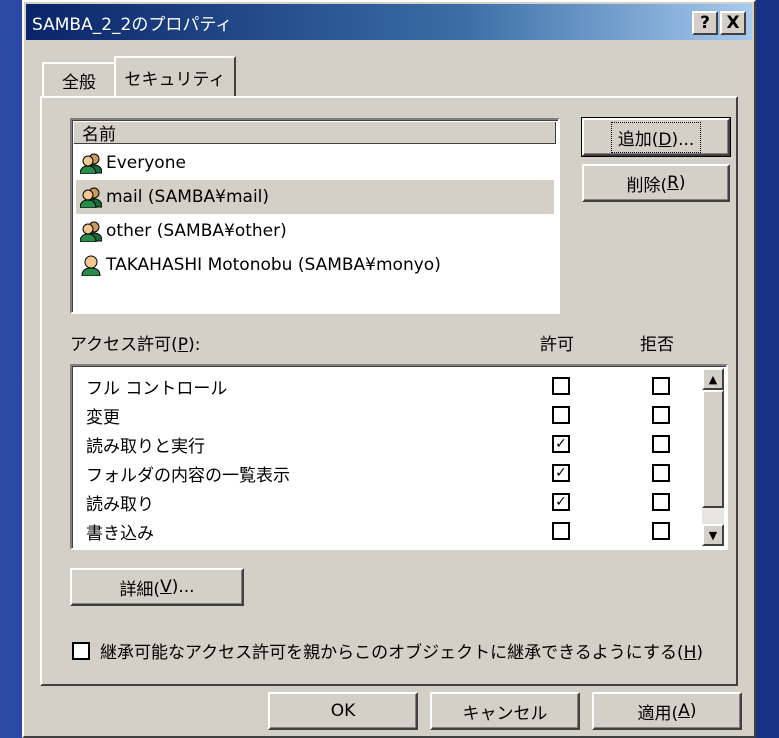  Describe the element at coordinates (103, 417) in the screenshot. I see `permission-label: 変更` at that location.